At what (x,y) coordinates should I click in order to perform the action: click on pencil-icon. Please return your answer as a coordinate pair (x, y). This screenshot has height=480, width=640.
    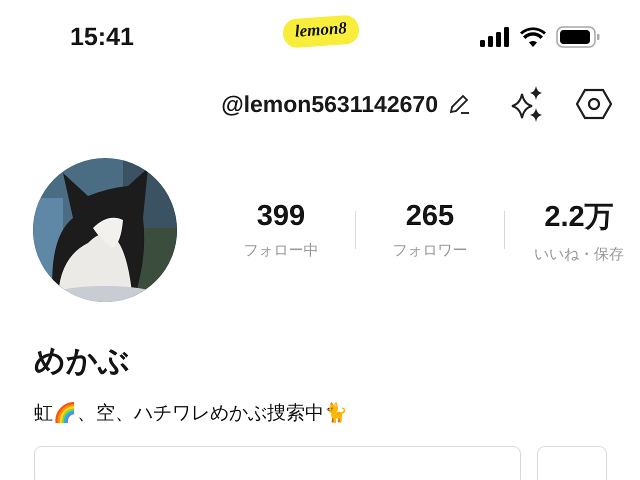
    Looking at the image, I should click on (459, 104).